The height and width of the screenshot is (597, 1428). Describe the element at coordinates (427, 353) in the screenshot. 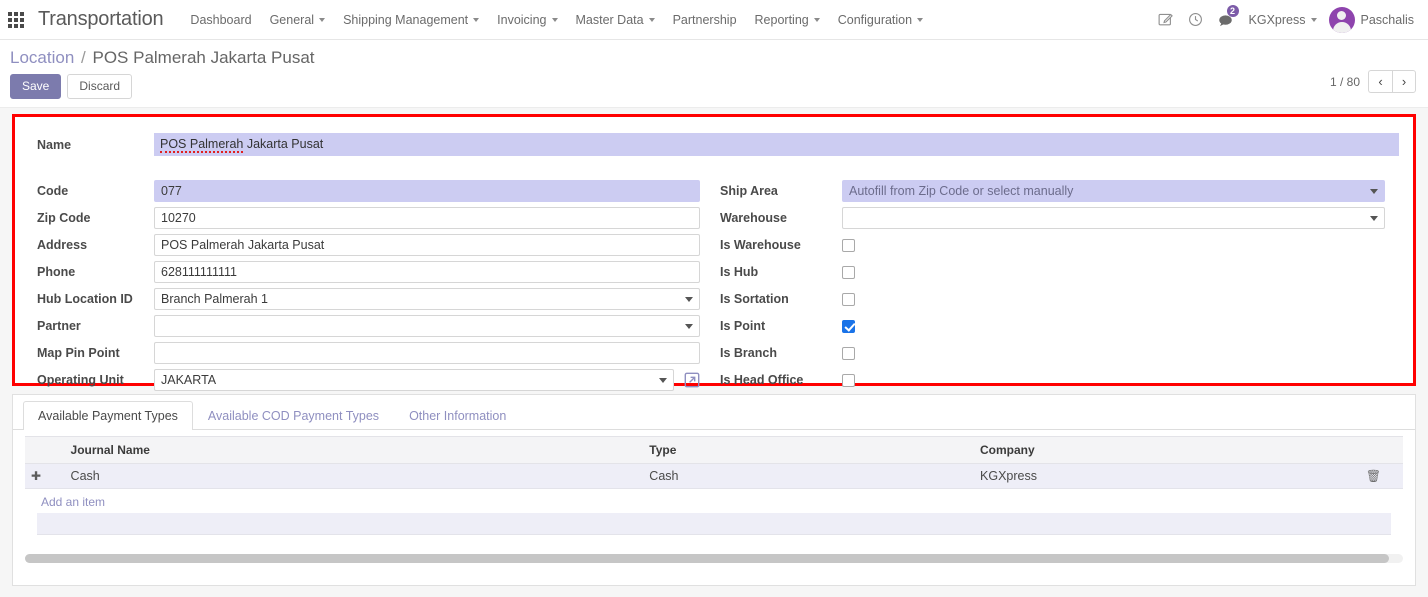

I see `map-pin-point-input` at that location.